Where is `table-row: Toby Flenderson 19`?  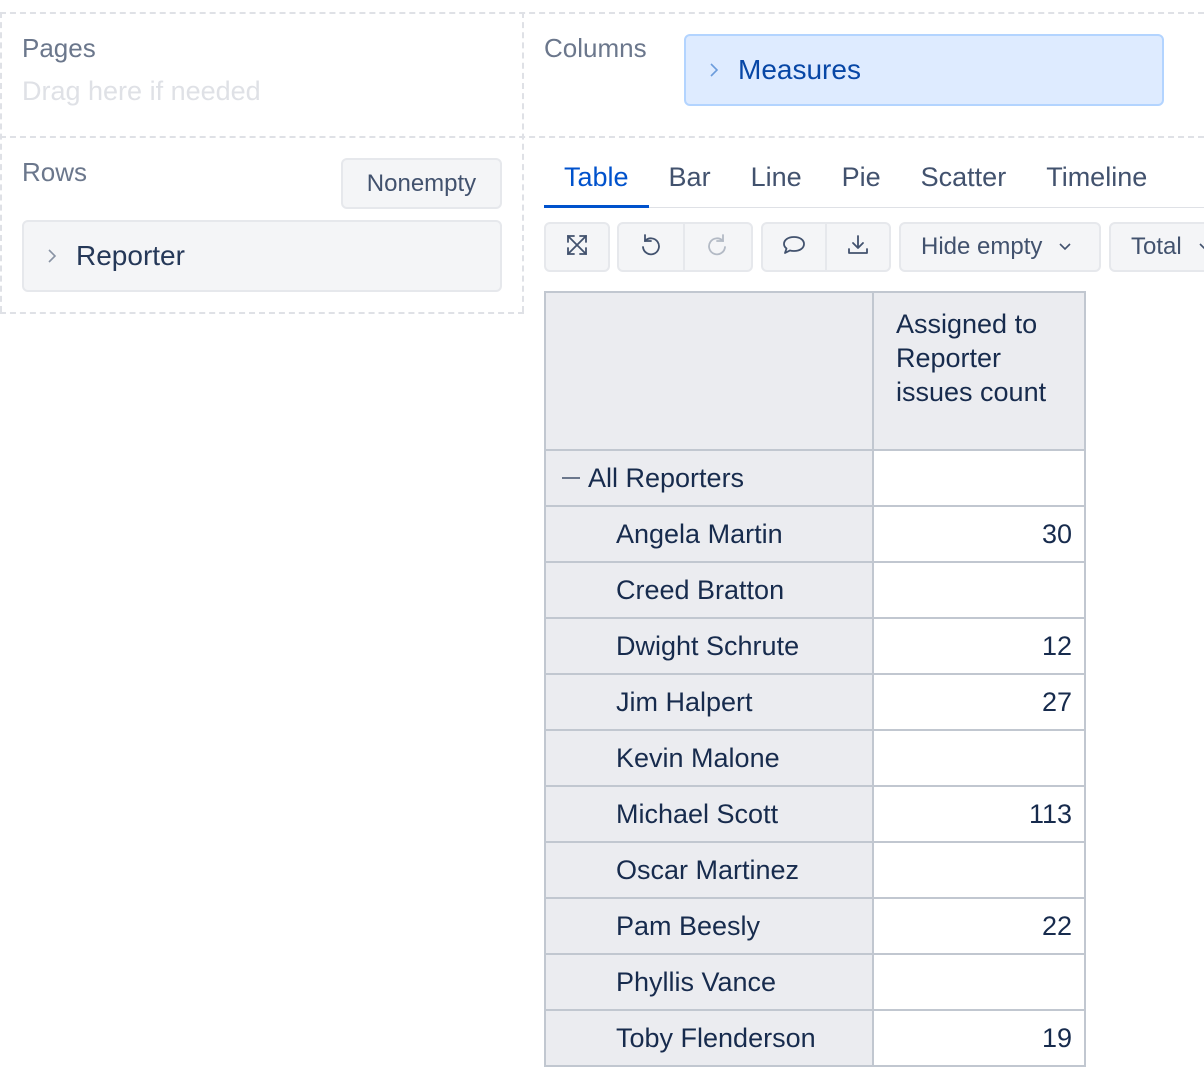 table-row: Toby Flenderson 19 is located at coordinates (815, 1038).